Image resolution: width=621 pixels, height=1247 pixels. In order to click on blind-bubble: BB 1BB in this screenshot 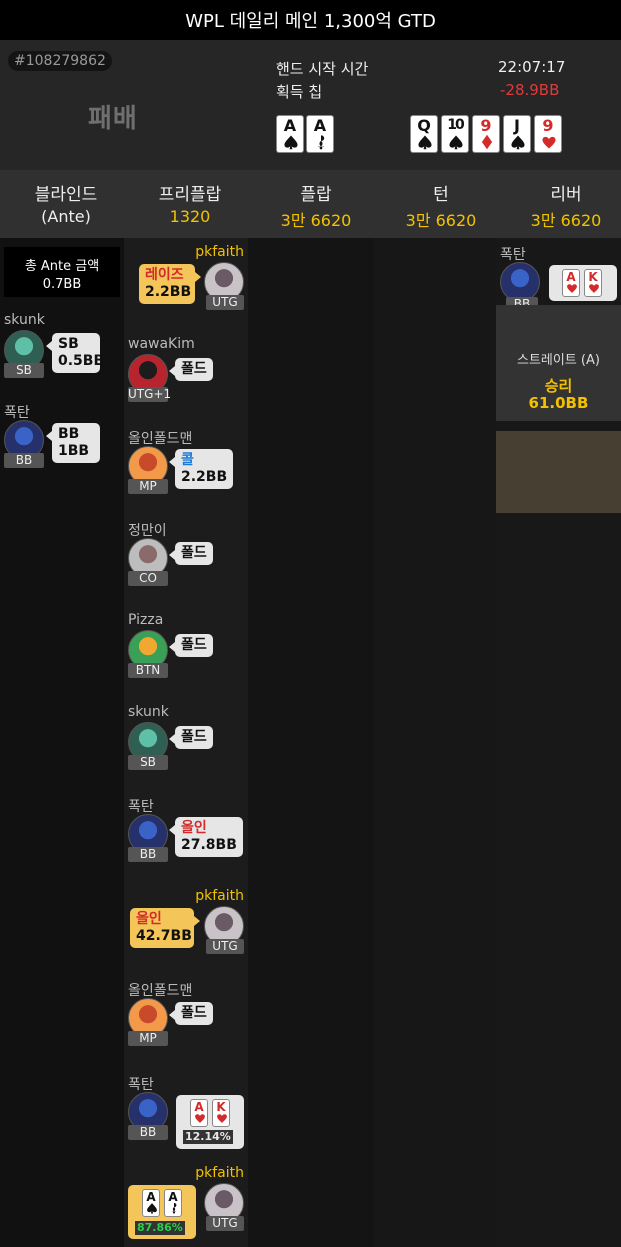, I will do `click(73, 443)`.